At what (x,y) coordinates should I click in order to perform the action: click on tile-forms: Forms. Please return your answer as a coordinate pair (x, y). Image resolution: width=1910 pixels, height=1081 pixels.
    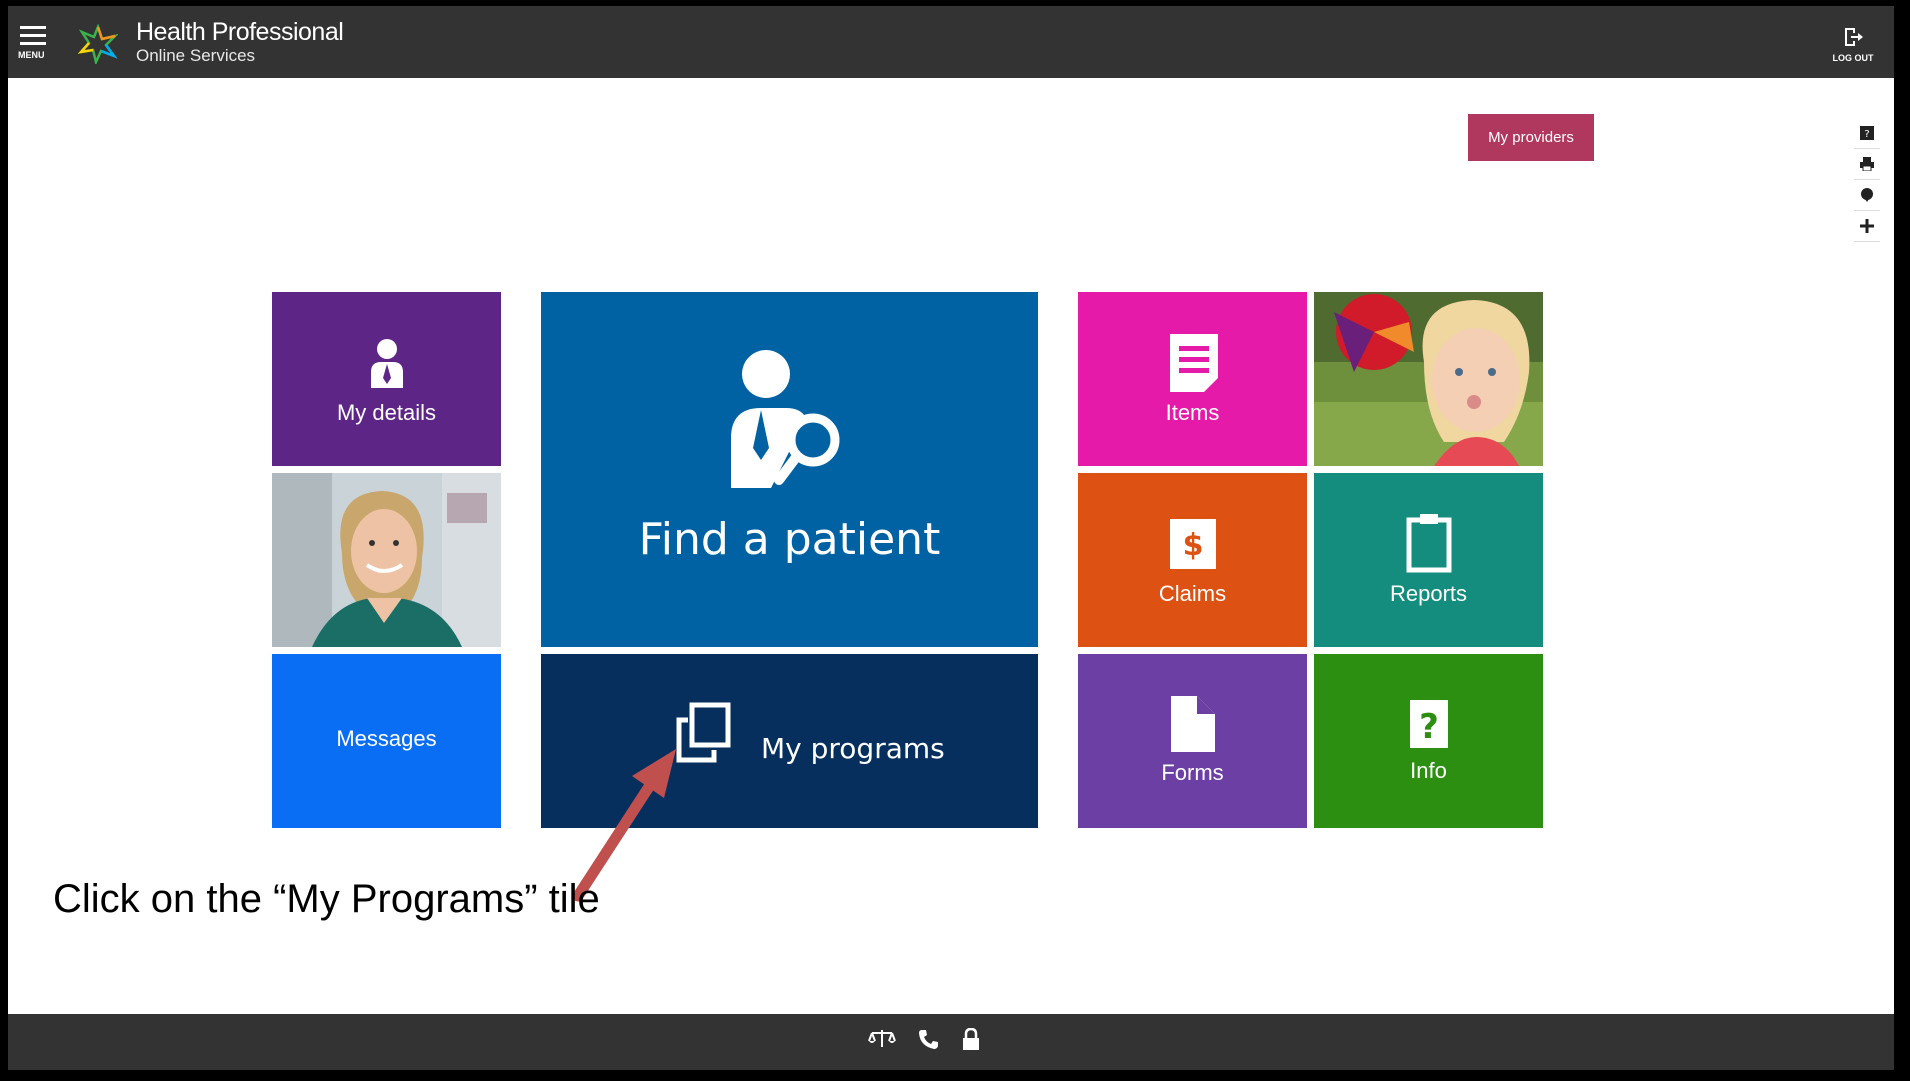
    Looking at the image, I should click on (1192, 741).